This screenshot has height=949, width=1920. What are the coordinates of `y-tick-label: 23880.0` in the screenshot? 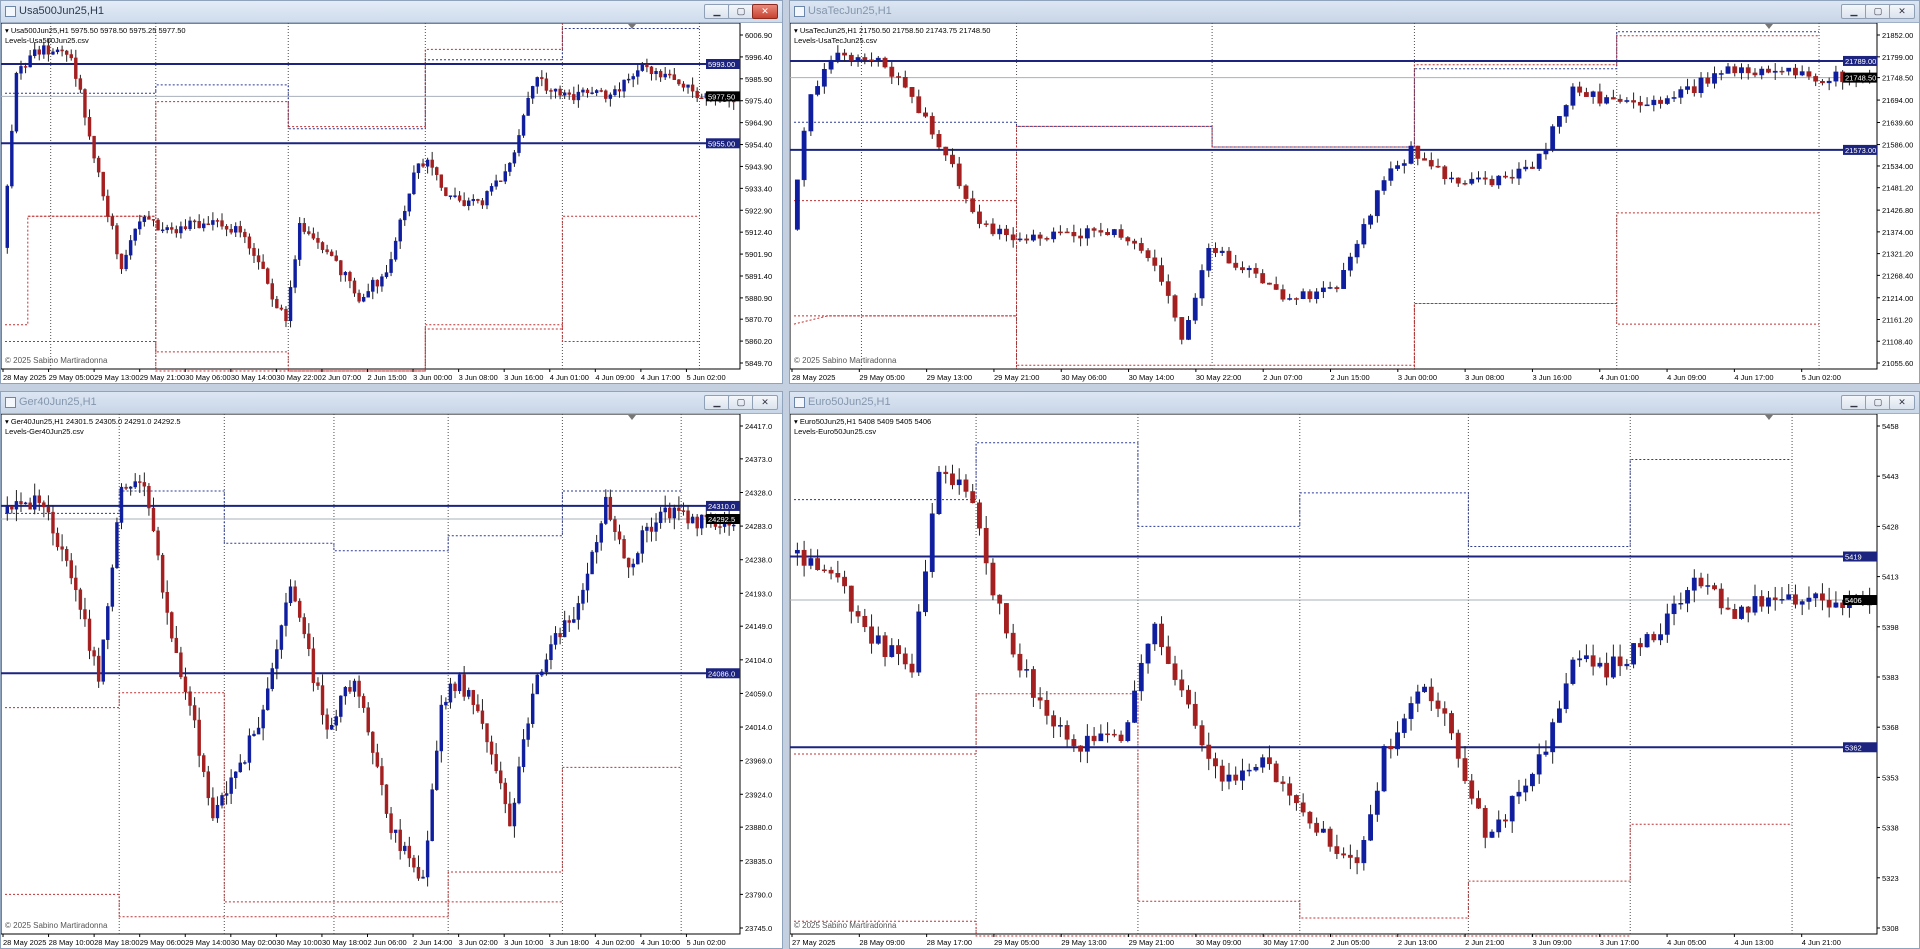 It's located at (758, 827).